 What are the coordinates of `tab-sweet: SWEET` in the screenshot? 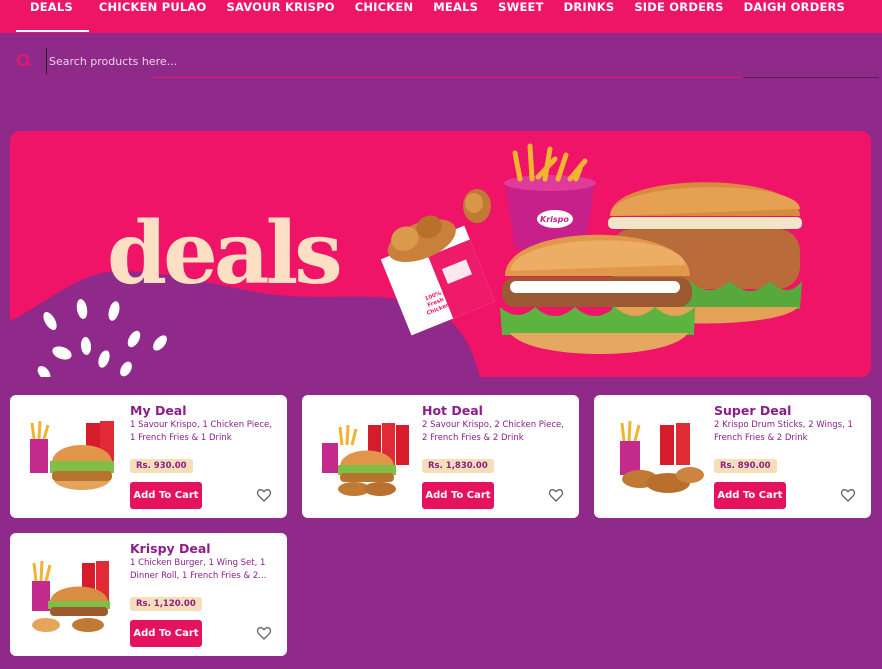 It's located at (521, 16).